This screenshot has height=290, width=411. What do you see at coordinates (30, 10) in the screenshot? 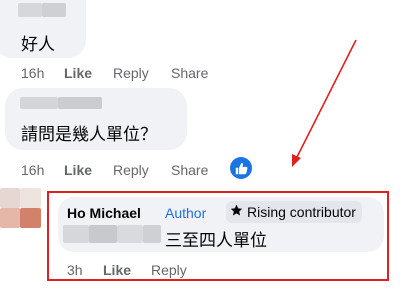
I see `comment-1-author-redacted` at bounding box center [30, 10].